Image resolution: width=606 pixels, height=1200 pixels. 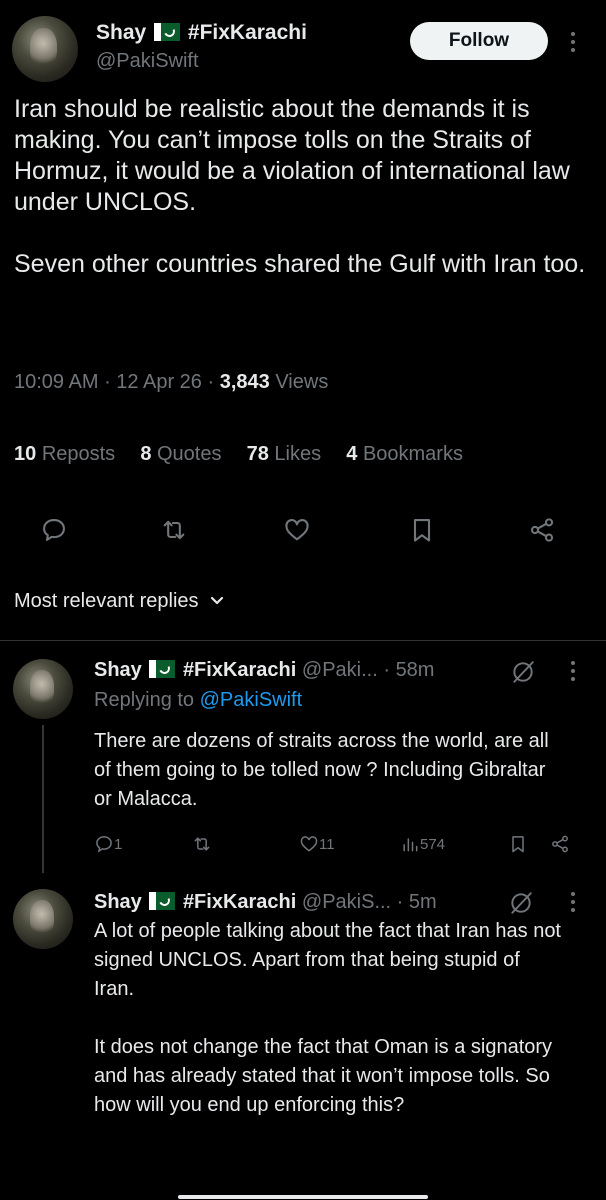 What do you see at coordinates (479, 41) in the screenshot?
I see `follow-button: Follow` at bounding box center [479, 41].